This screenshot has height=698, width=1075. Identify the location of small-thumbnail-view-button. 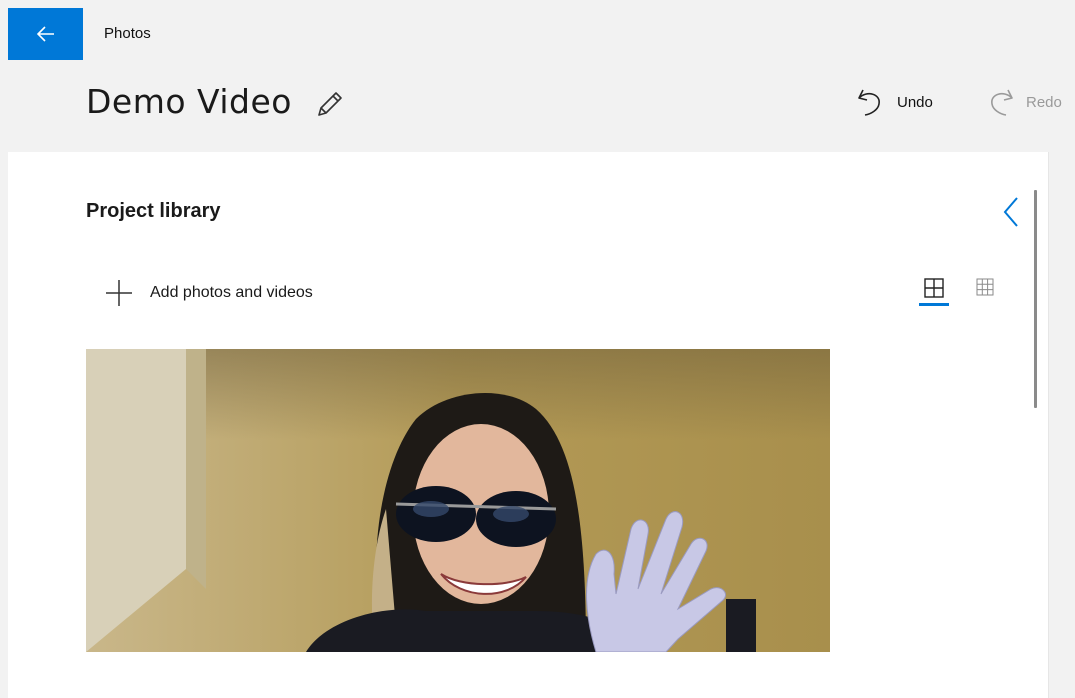
(985, 292).